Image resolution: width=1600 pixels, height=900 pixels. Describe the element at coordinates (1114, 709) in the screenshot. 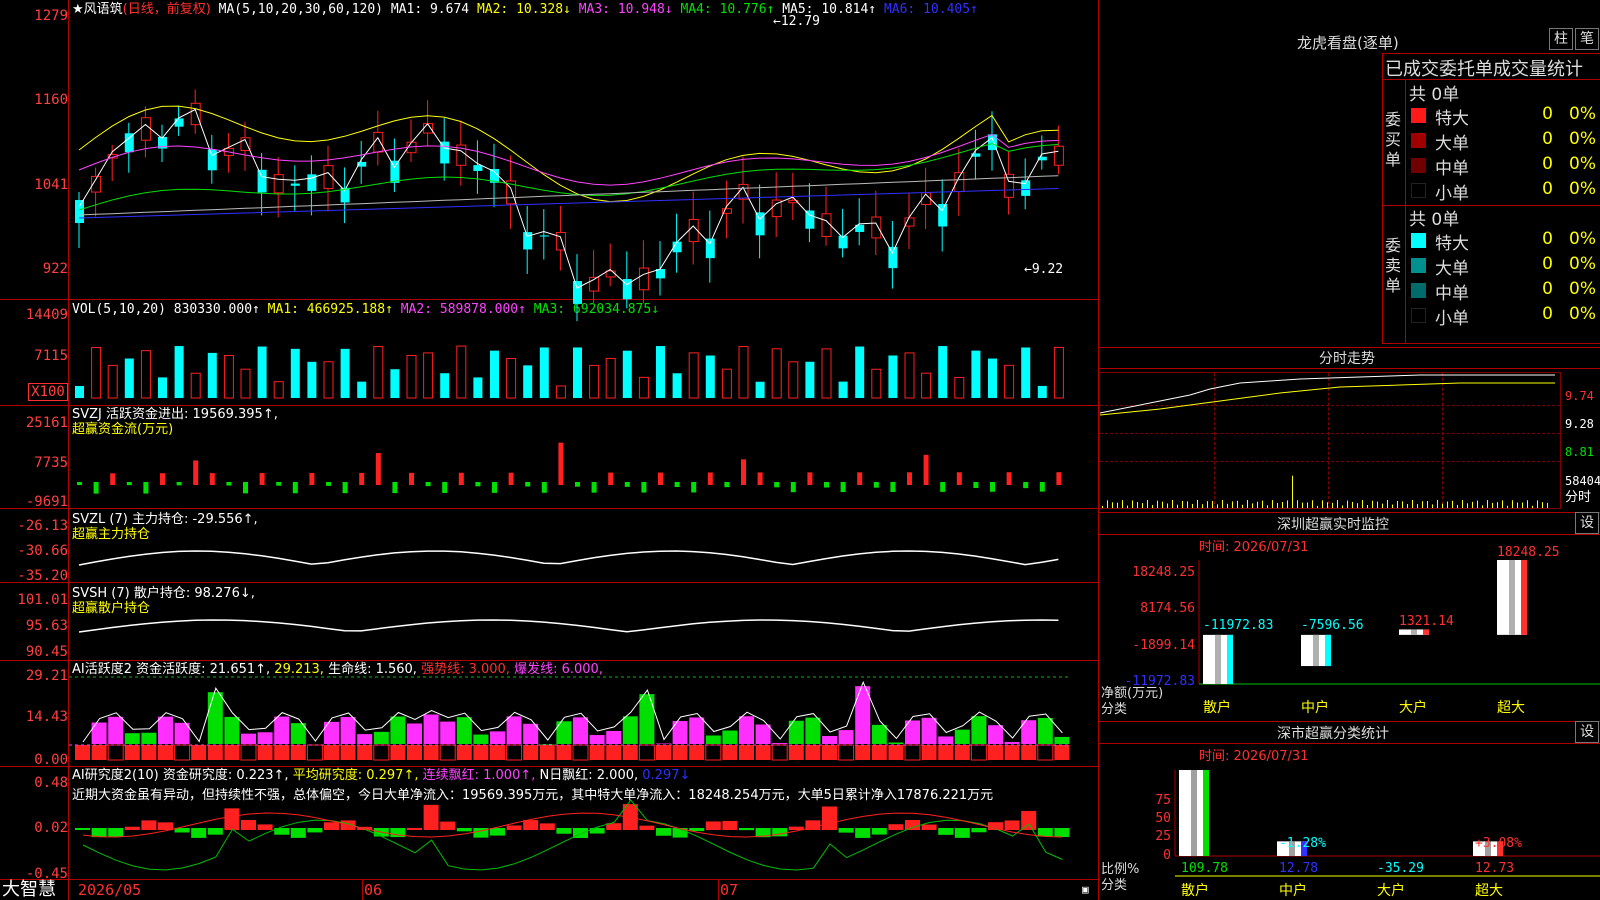

I see `sz-xlabel: 分类` at that location.